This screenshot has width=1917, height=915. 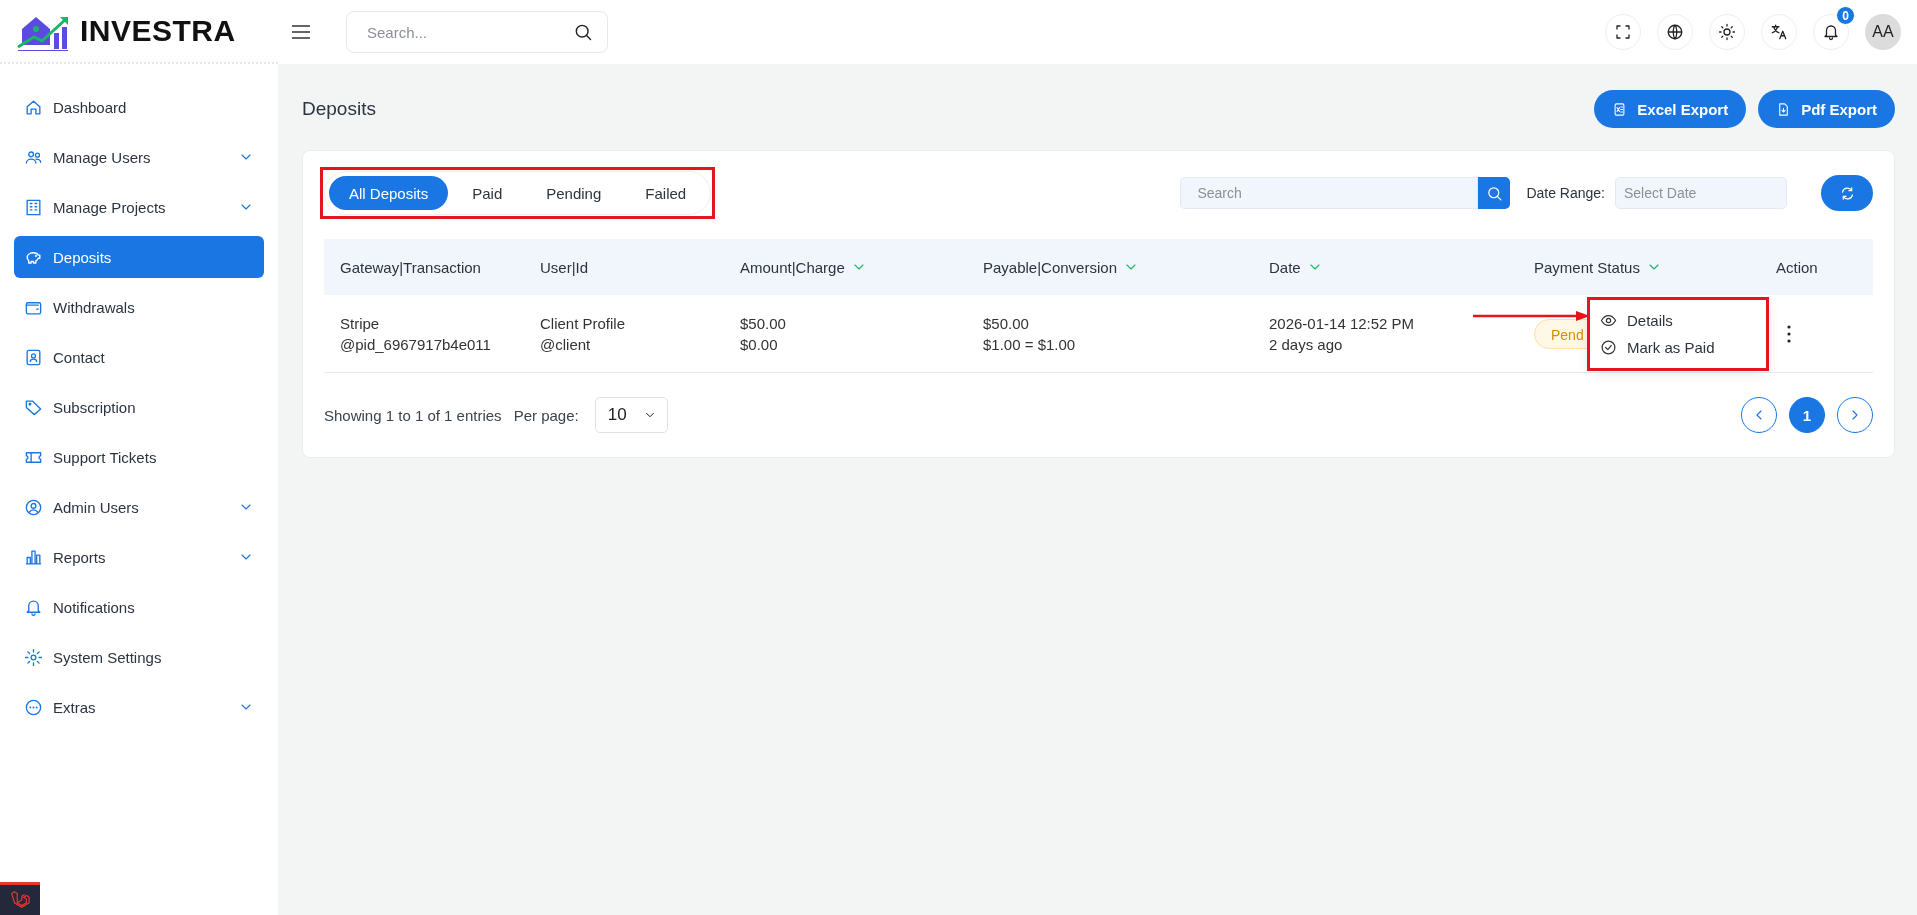 What do you see at coordinates (139, 307) in the screenshot?
I see `sidebar-item: Withdrawals` at bounding box center [139, 307].